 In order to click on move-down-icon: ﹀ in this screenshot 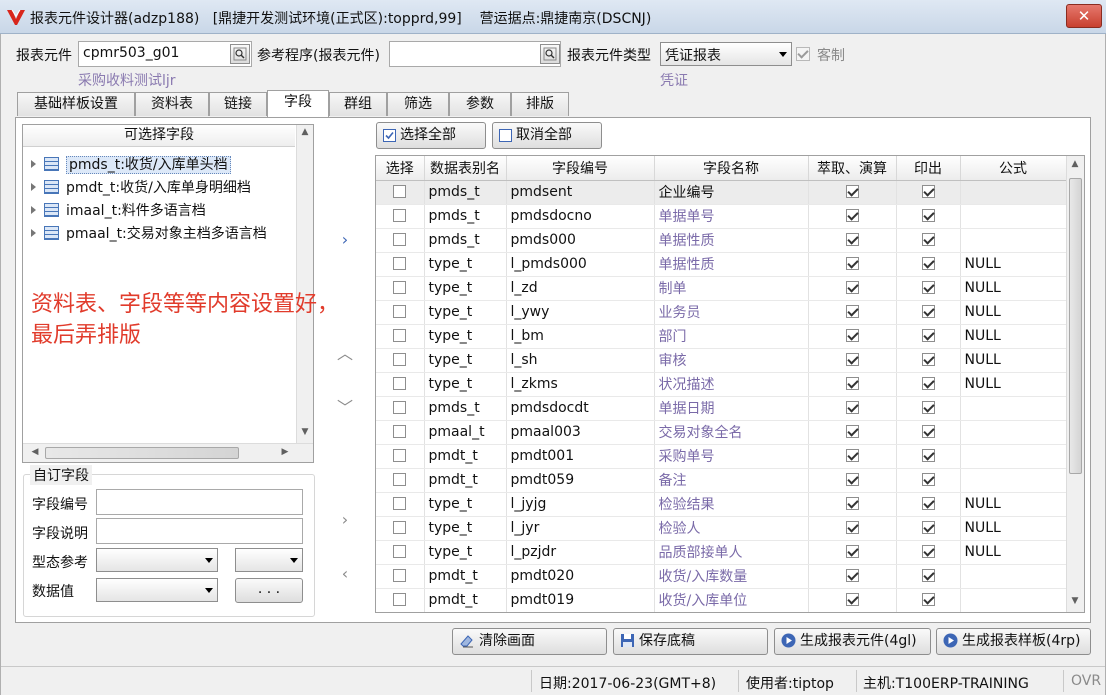, I will do `click(345, 406)`.